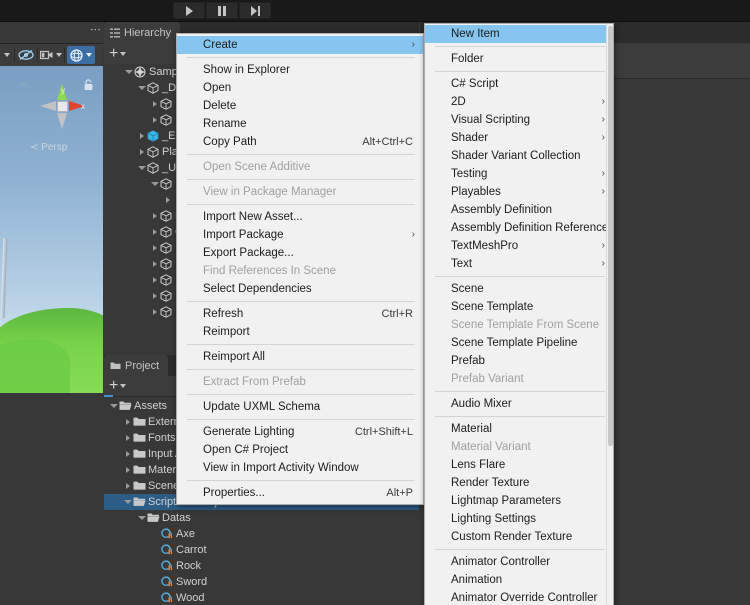  Describe the element at coordinates (519, 289) in the screenshot. I see `submenu-item-scene: Scene` at that location.